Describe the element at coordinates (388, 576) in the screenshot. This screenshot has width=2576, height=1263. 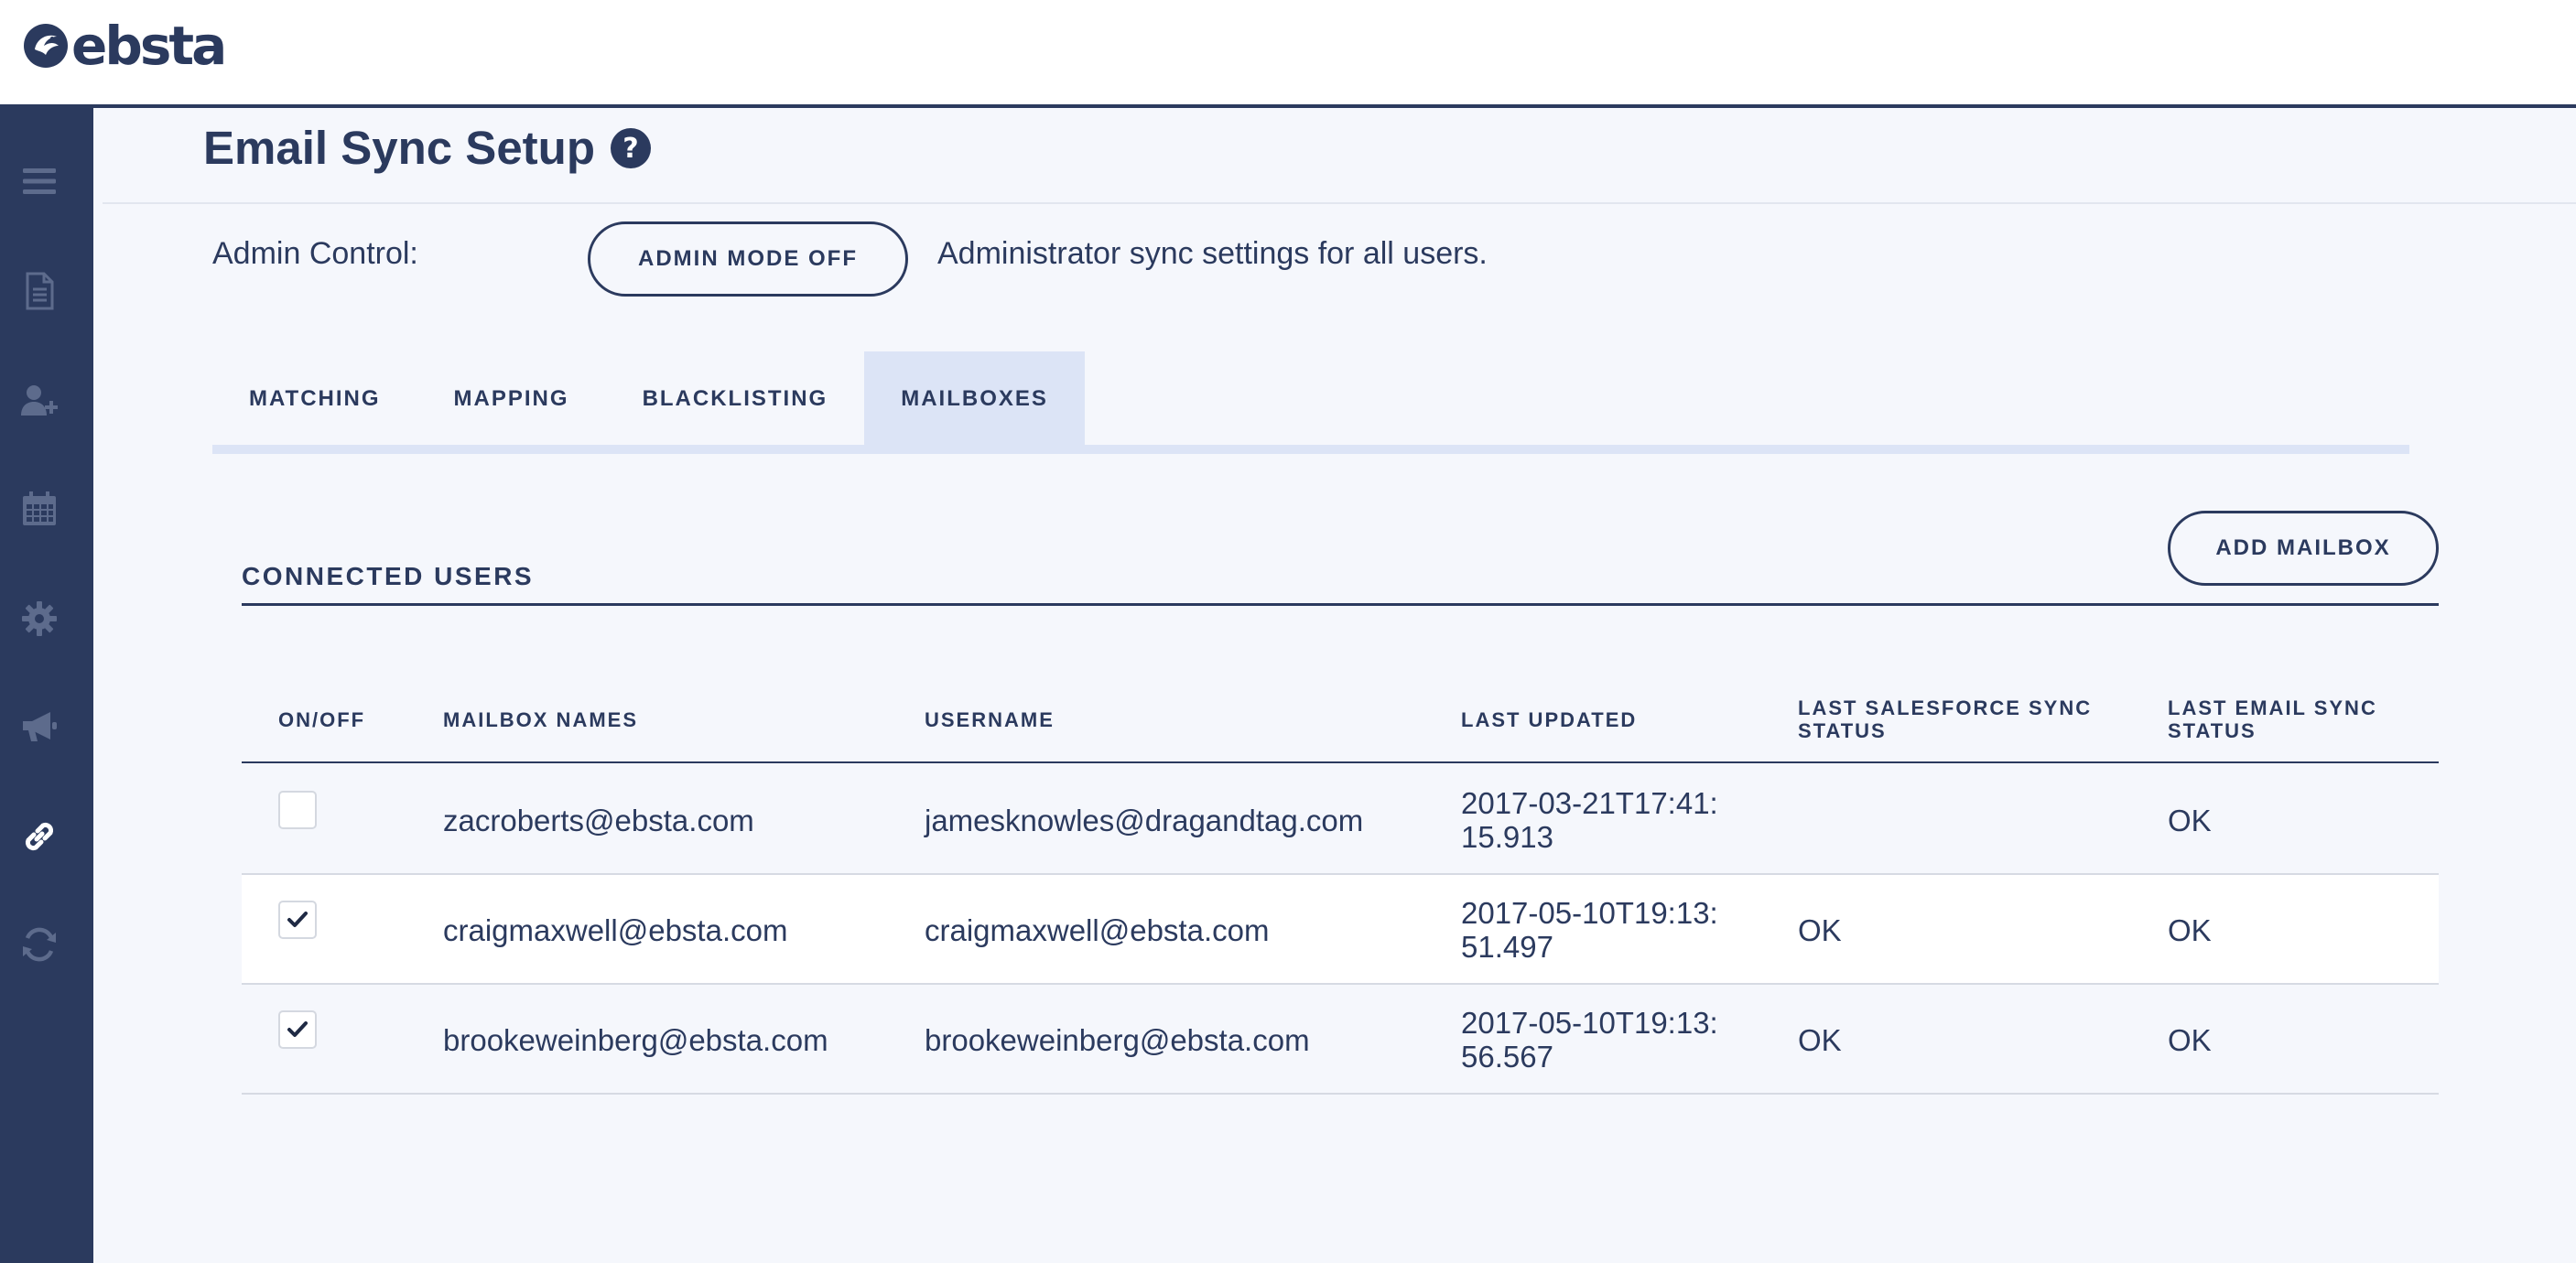
I see `section-title: CONNECTED USERS` at that location.